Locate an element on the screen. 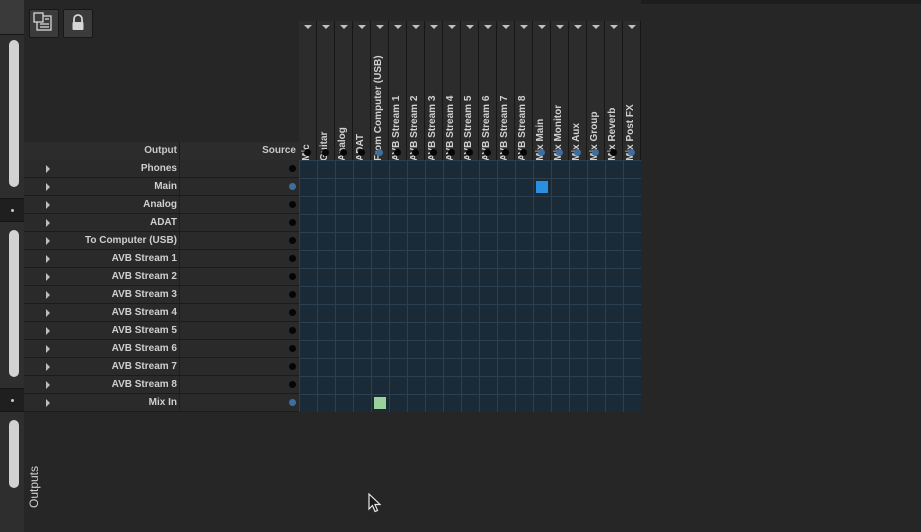 The width and height of the screenshot is (921, 532). output-row: ADAT is located at coordinates (161, 223).